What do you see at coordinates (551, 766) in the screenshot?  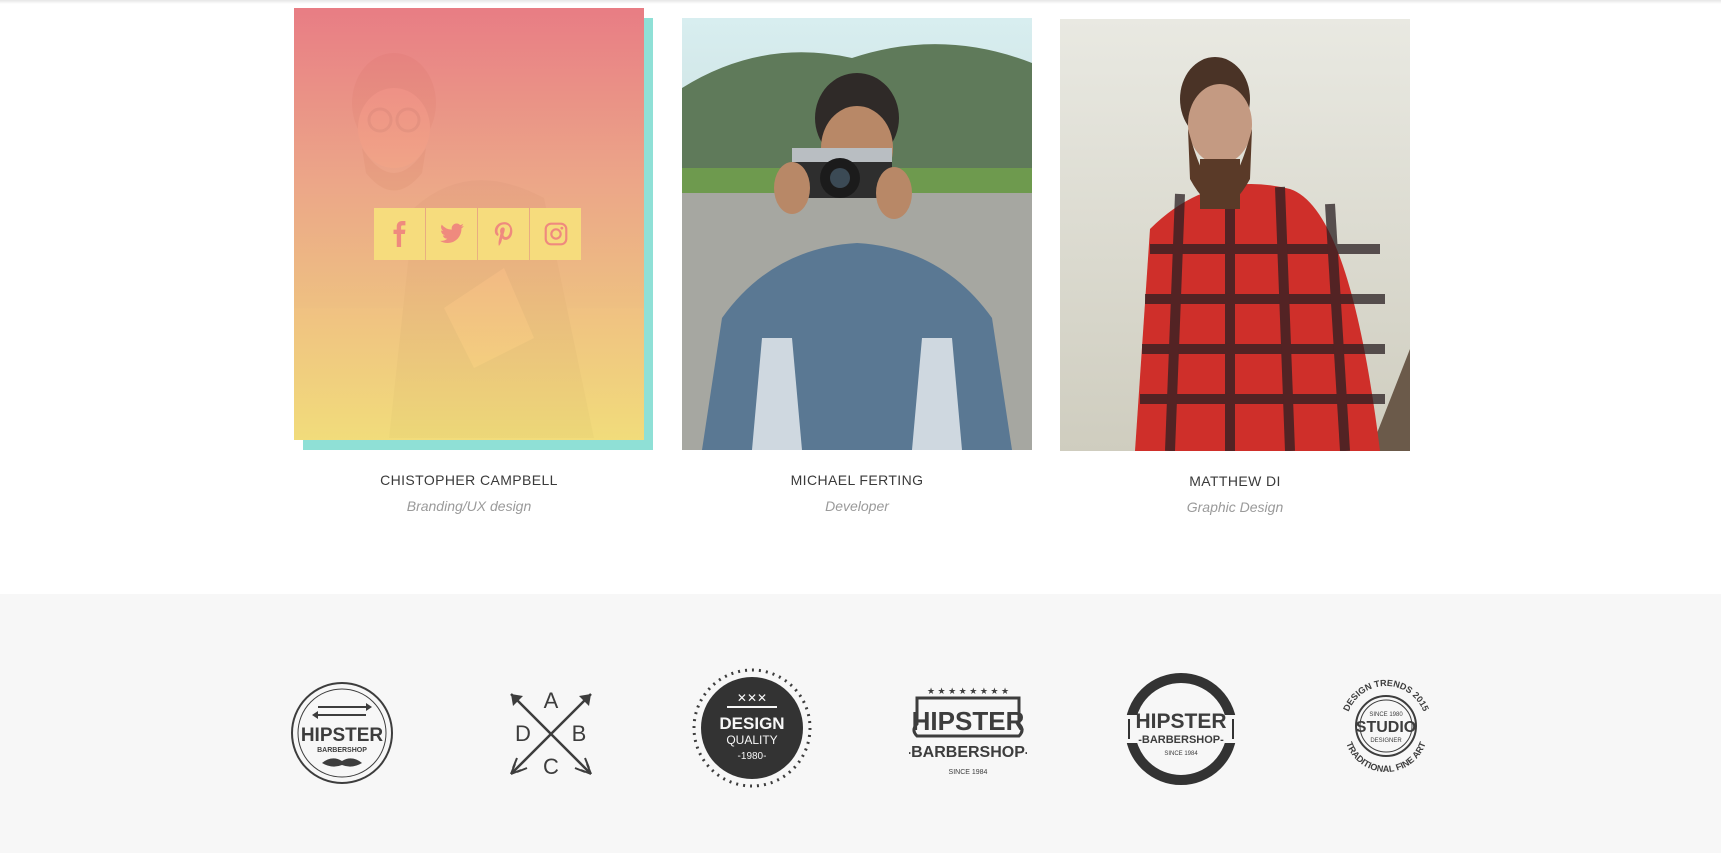 I see `logo-letter-c: C` at bounding box center [551, 766].